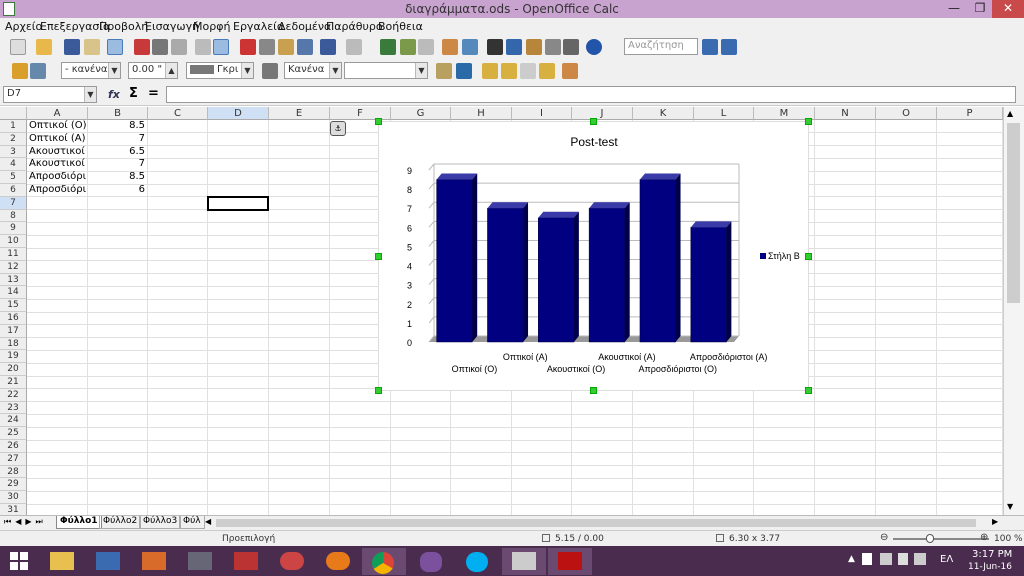 The height and width of the screenshot is (576, 1024). Describe the element at coordinates (91, 70) in the screenshot. I see `line-style-select: - κανένα - ▼` at that location.